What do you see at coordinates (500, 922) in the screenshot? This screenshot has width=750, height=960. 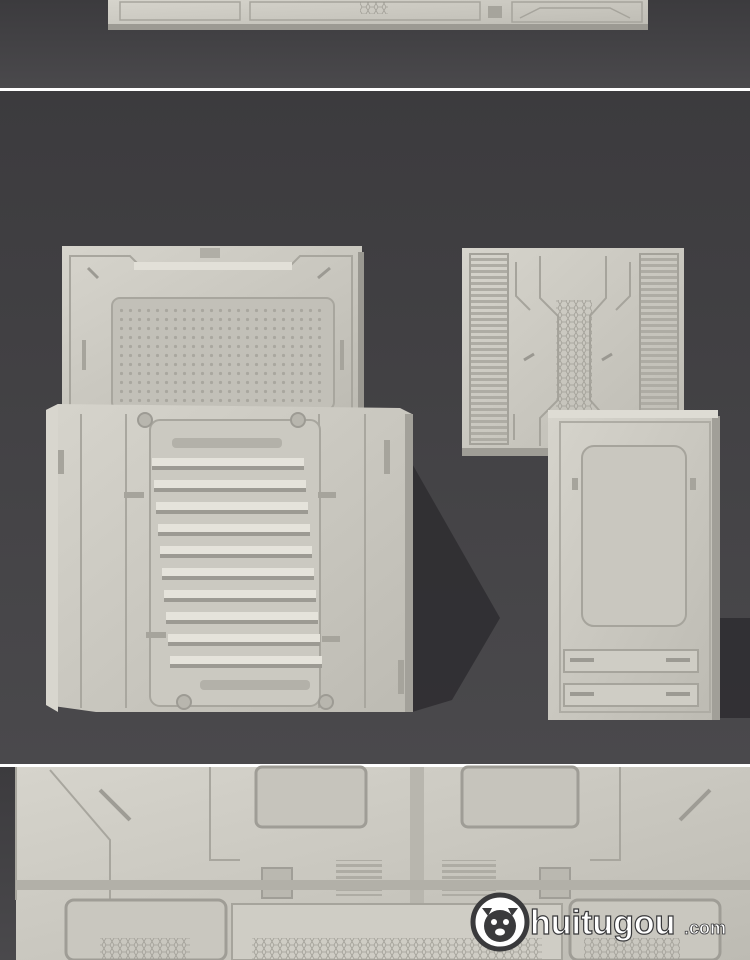 I see `dog-face-icon` at bounding box center [500, 922].